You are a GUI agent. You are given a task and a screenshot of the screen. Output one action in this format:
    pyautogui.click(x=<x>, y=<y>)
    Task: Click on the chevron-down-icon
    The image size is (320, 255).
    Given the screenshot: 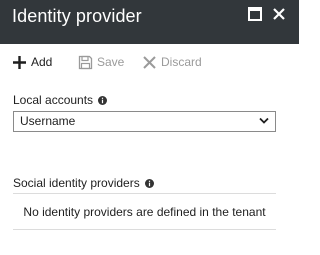 What is the action you would take?
    pyautogui.click(x=264, y=120)
    